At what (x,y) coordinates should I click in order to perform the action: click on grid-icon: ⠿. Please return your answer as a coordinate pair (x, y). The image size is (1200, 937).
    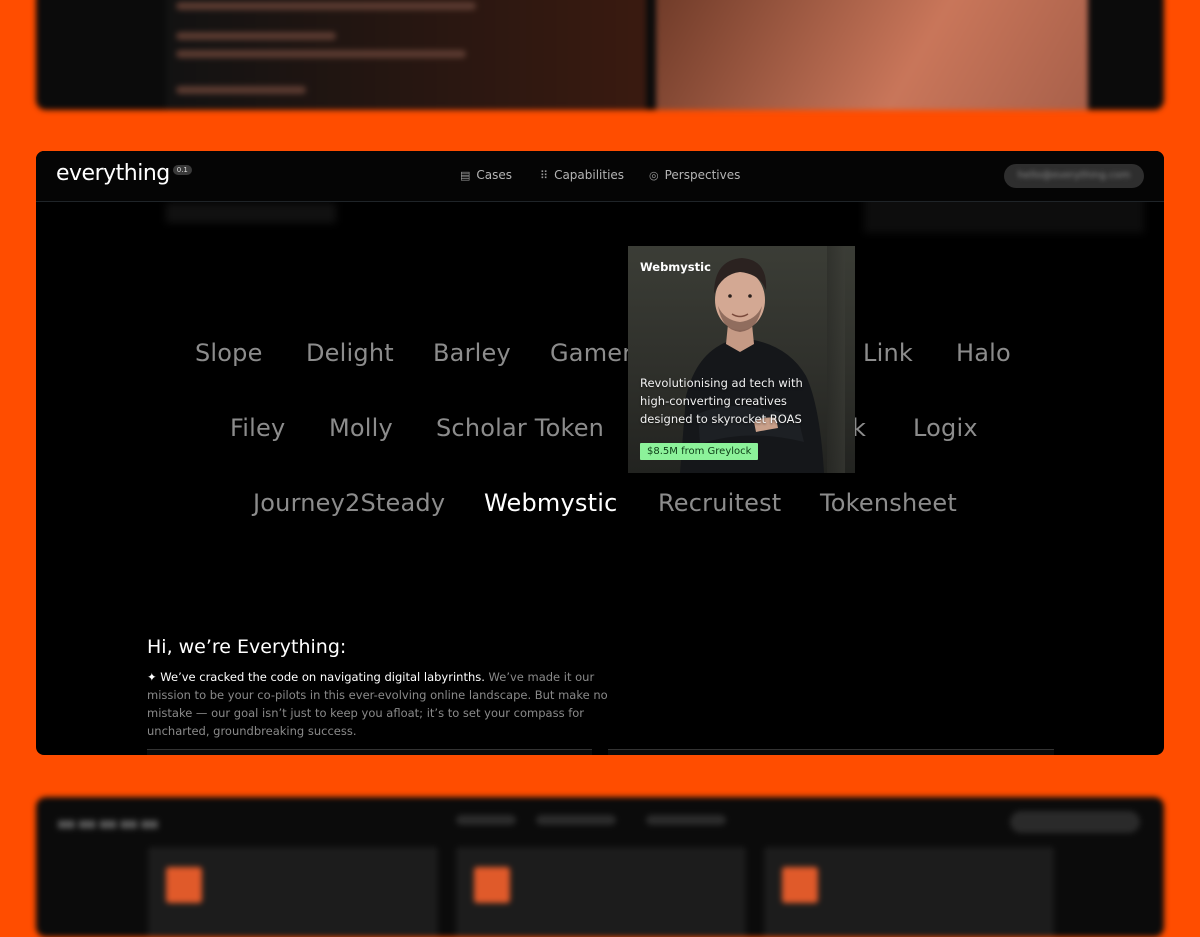
    Looking at the image, I should click on (544, 175).